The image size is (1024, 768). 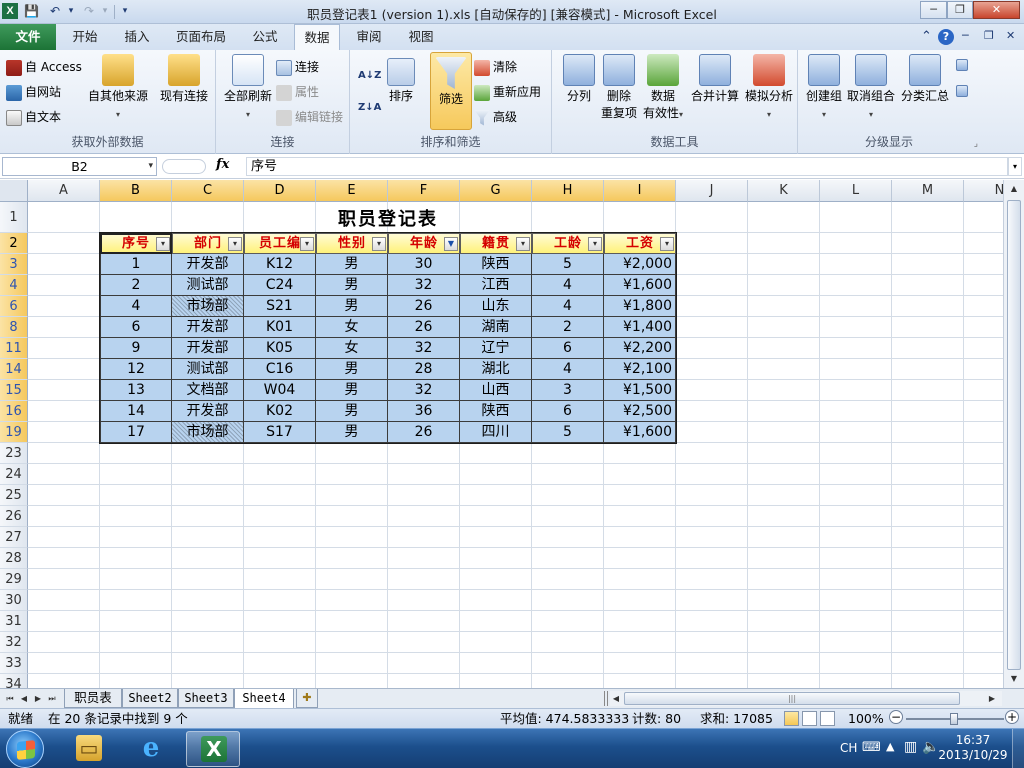 I want to click on select-all-corner, so click(x=14, y=191).